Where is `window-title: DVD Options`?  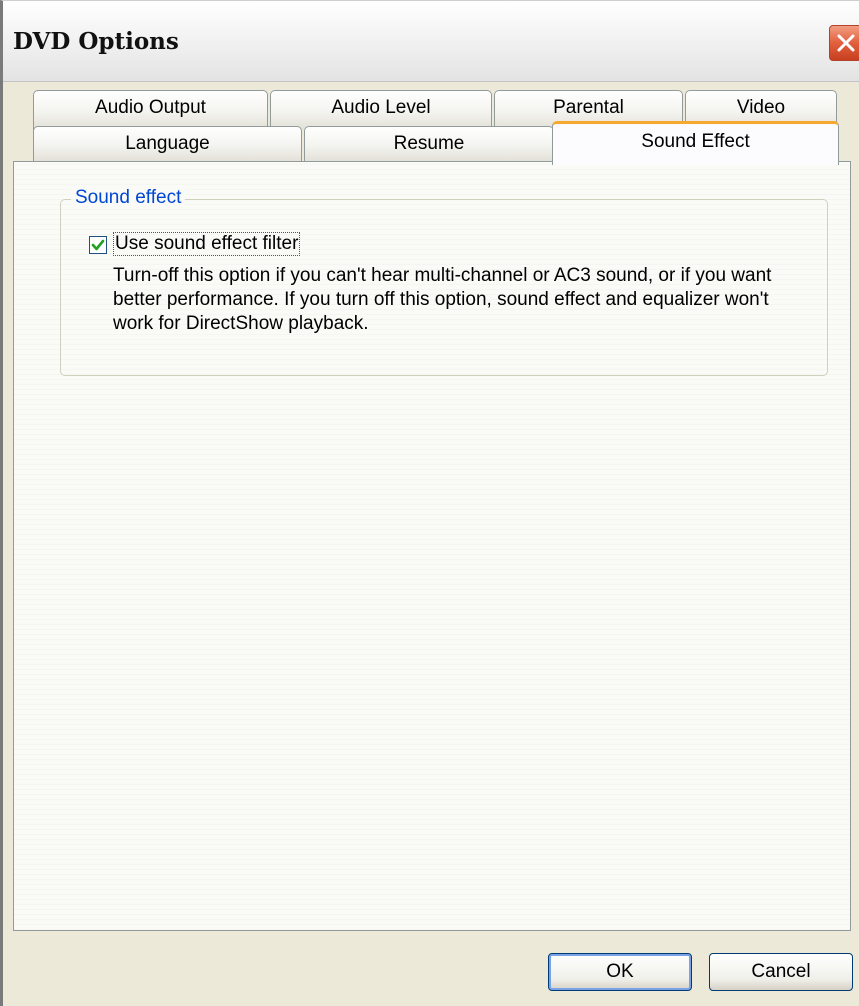 window-title: DVD Options is located at coordinates (96, 41).